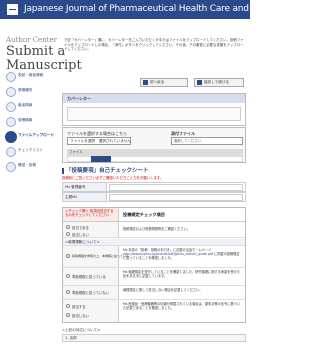  I want to click on step-4: 原稿情報, so click(31, 124).